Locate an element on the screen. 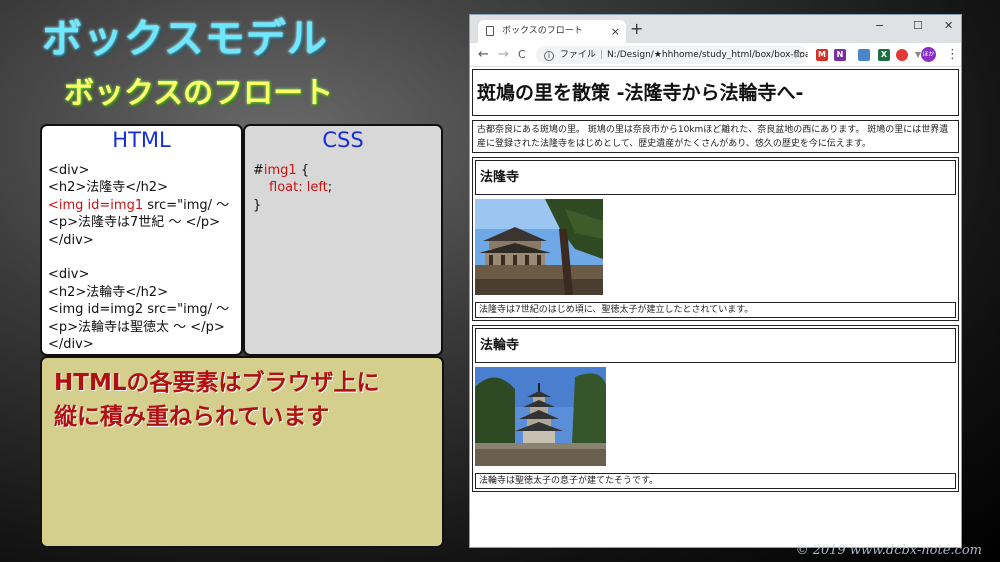 The image size is (1000, 562). slide-subtitle: ボックスのフロート is located at coordinates (199, 93).